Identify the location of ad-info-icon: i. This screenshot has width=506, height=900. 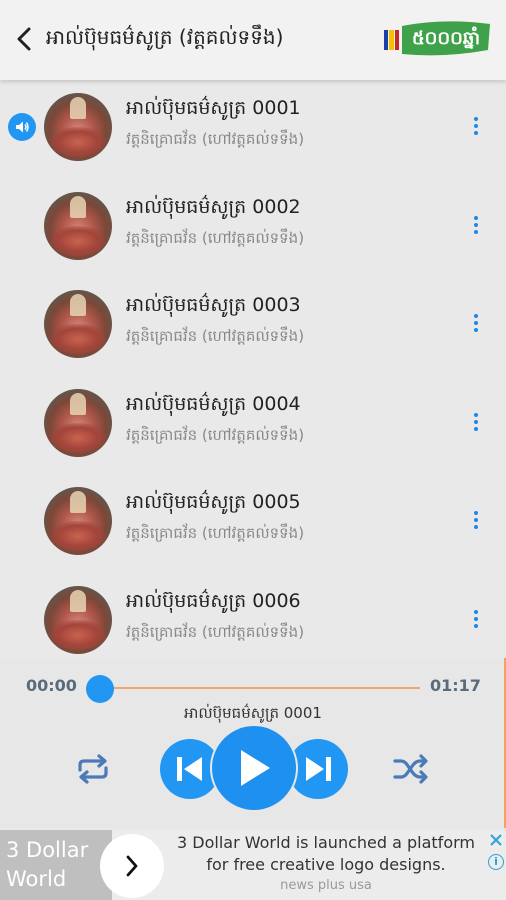
(496, 862).